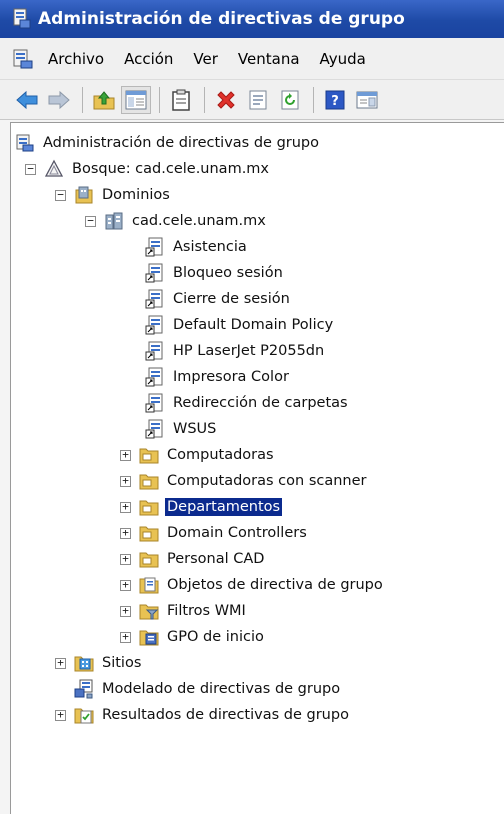 The height and width of the screenshot is (814, 504). What do you see at coordinates (210, 247) in the screenshot?
I see `tree-label-gpo: Asistencia` at bounding box center [210, 247].